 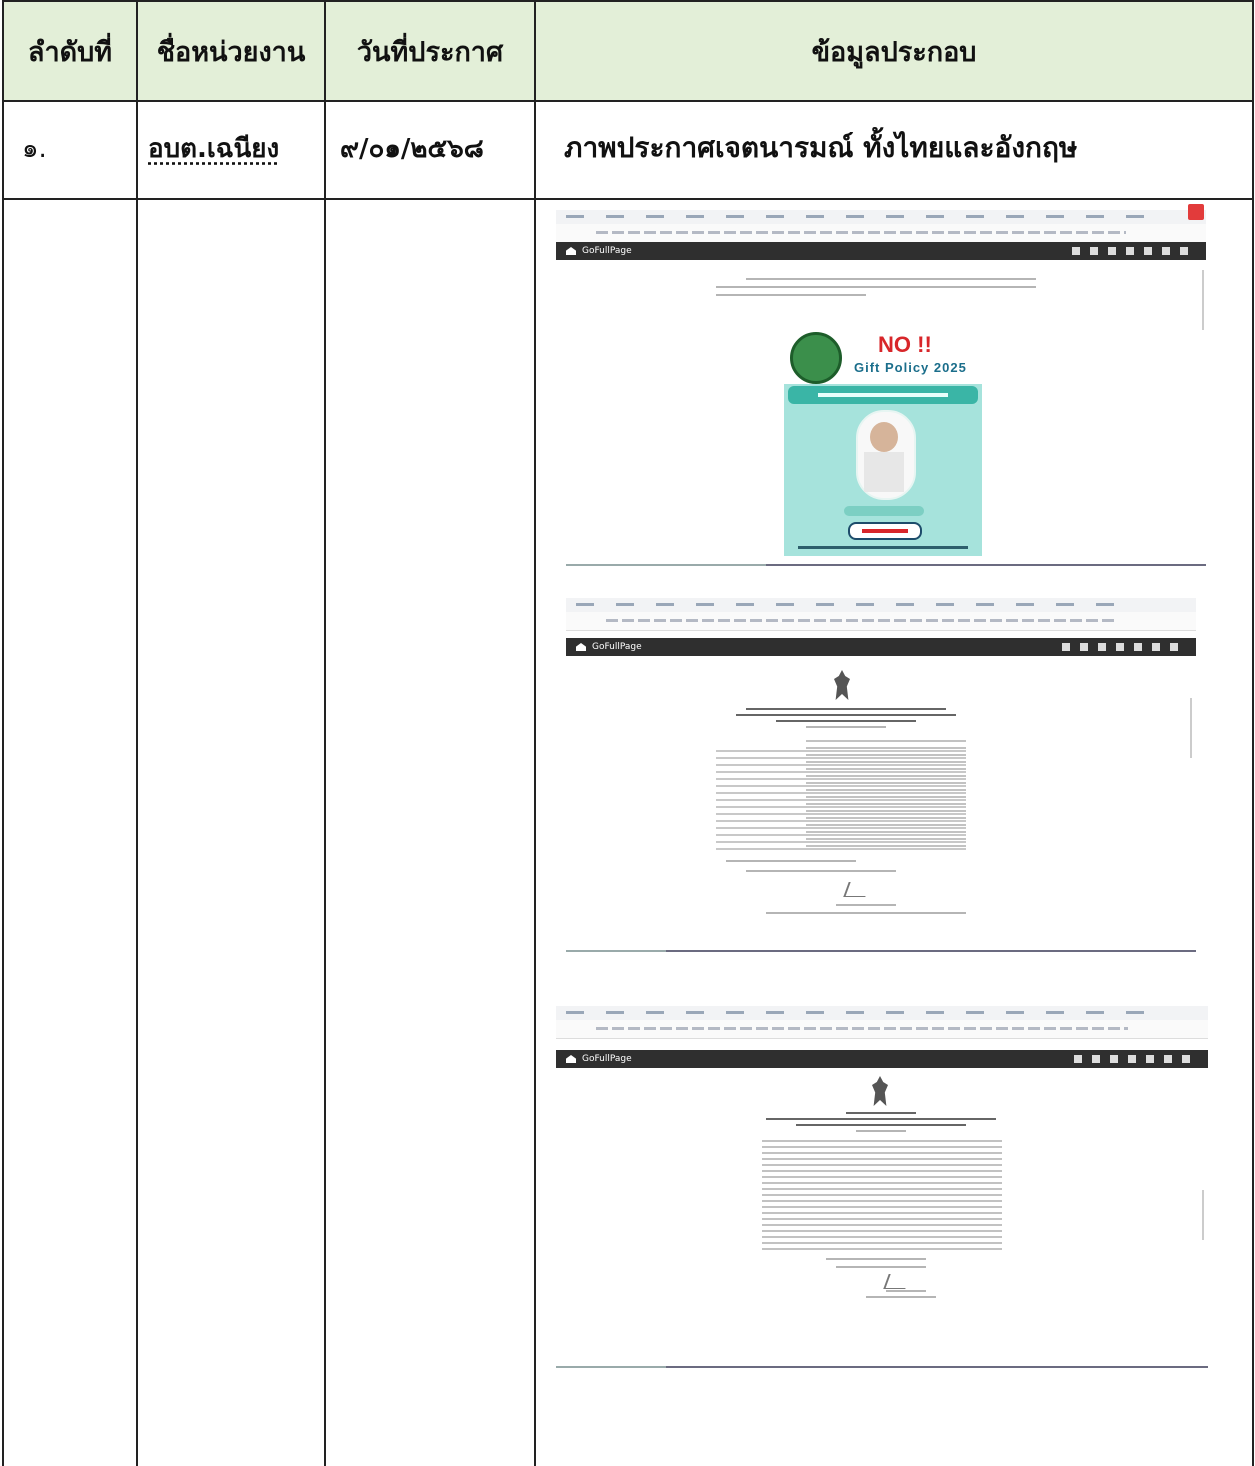 I want to click on header-order: ลำดับที่, so click(x=70, y=52).